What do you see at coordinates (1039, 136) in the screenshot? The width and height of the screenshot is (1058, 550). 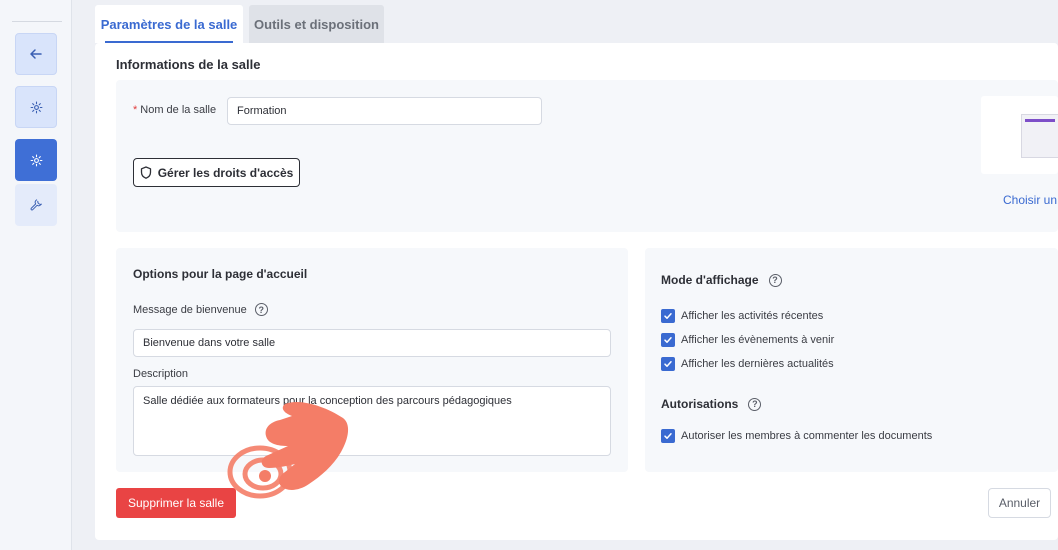 I see `preview-screenshot` at bounding box center [1039, 136].